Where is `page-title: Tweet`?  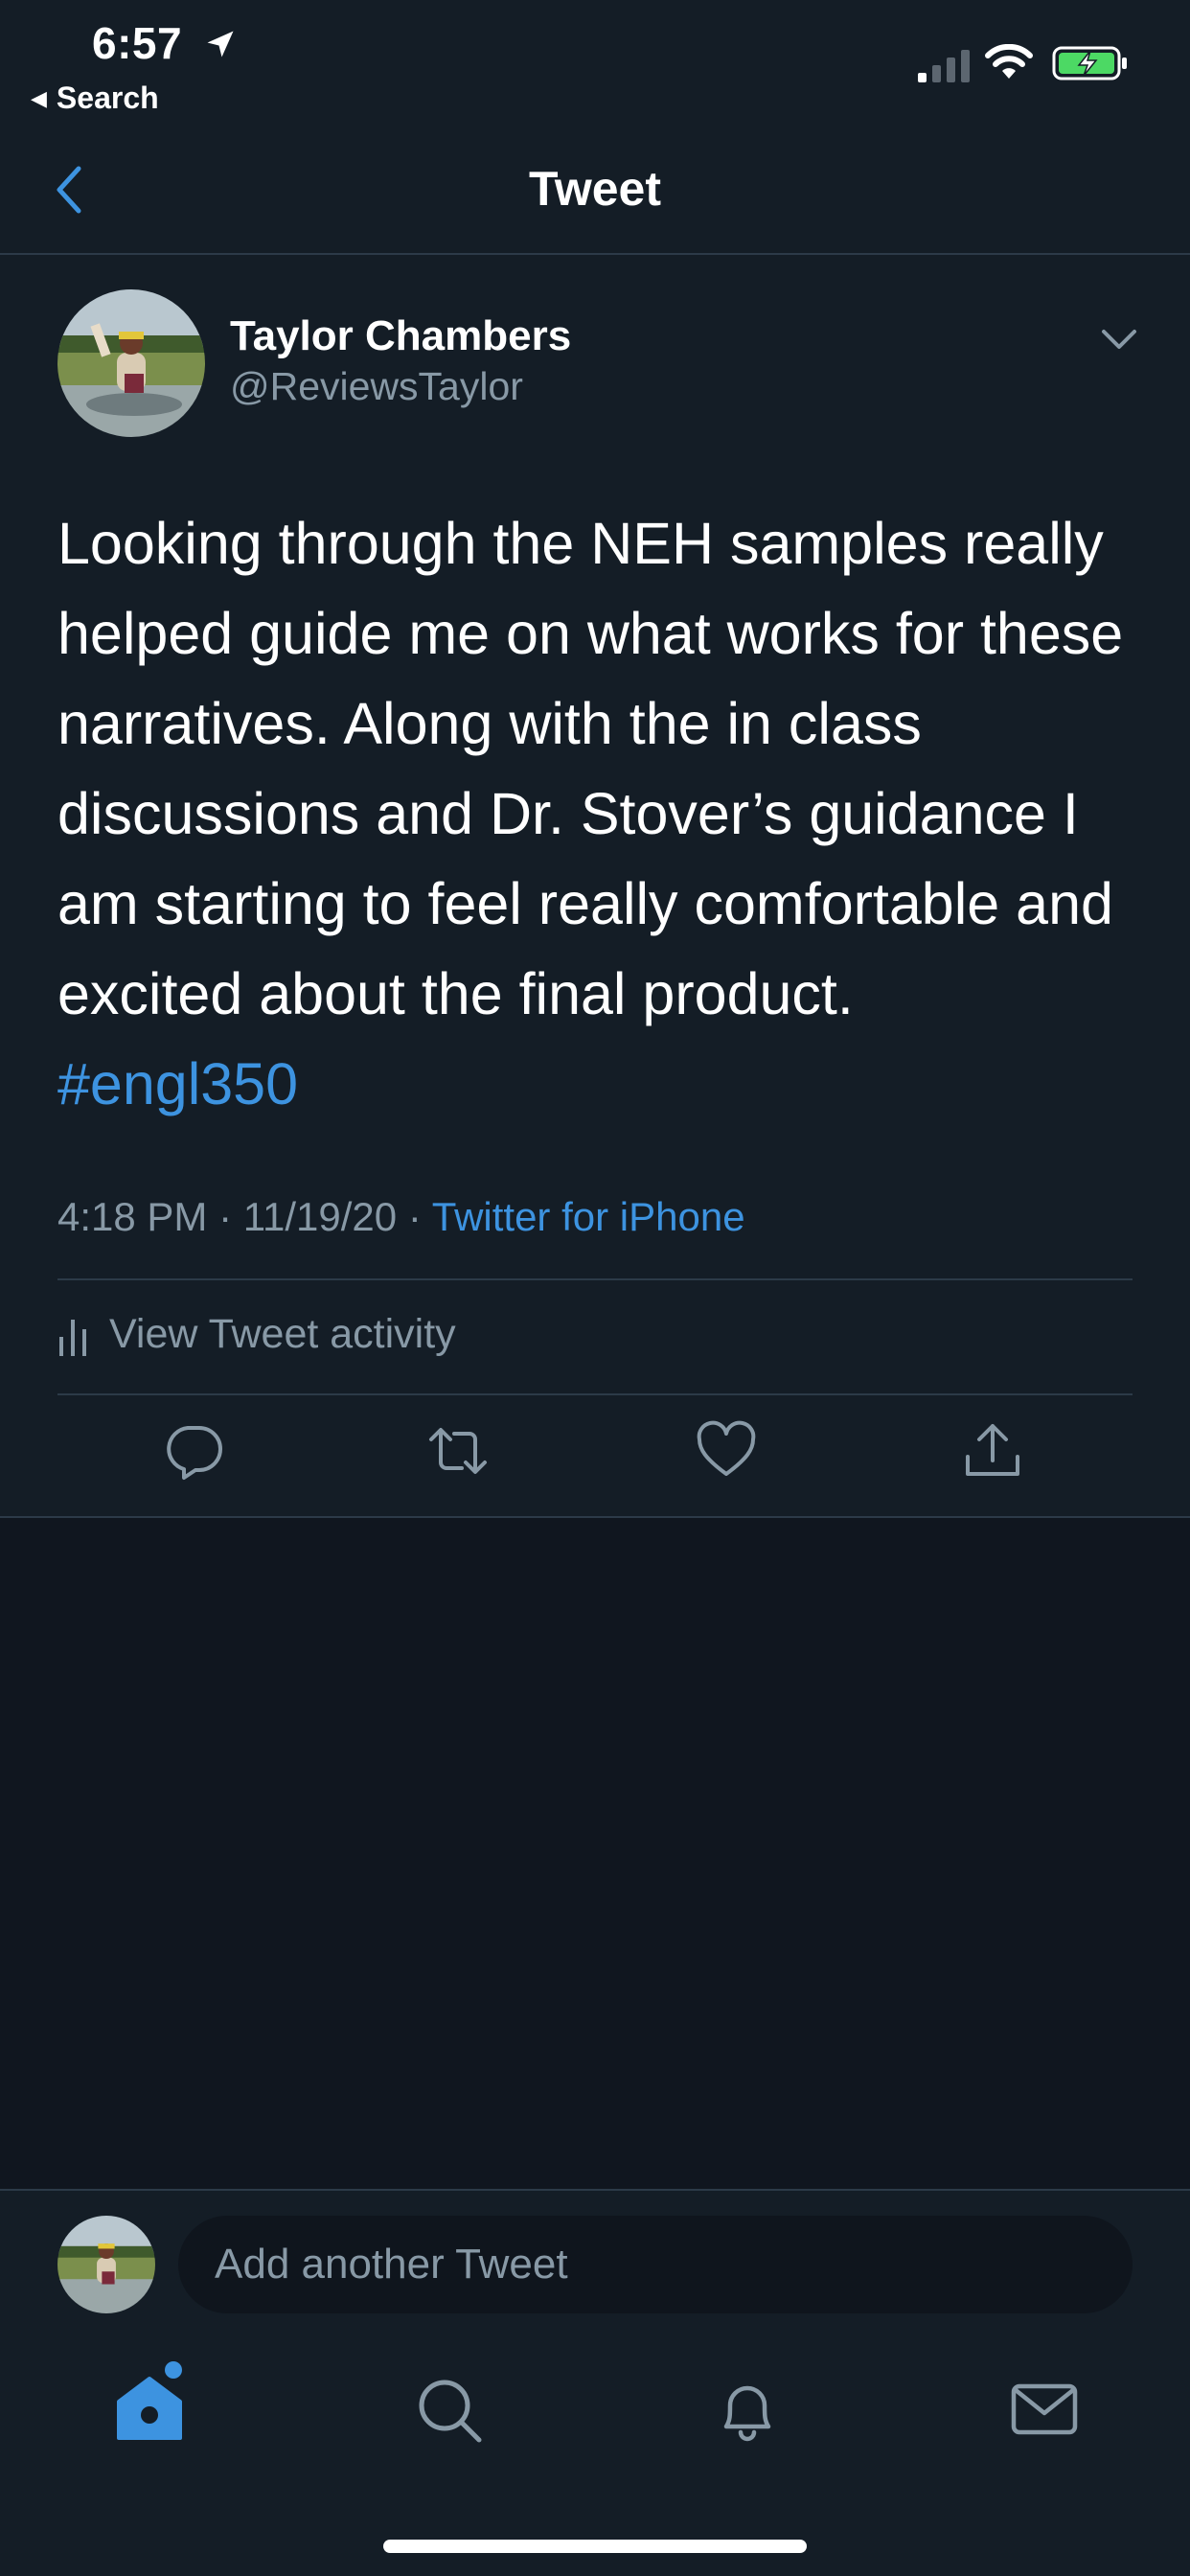
page-title: Tweet is located at coordinates (595, 189).